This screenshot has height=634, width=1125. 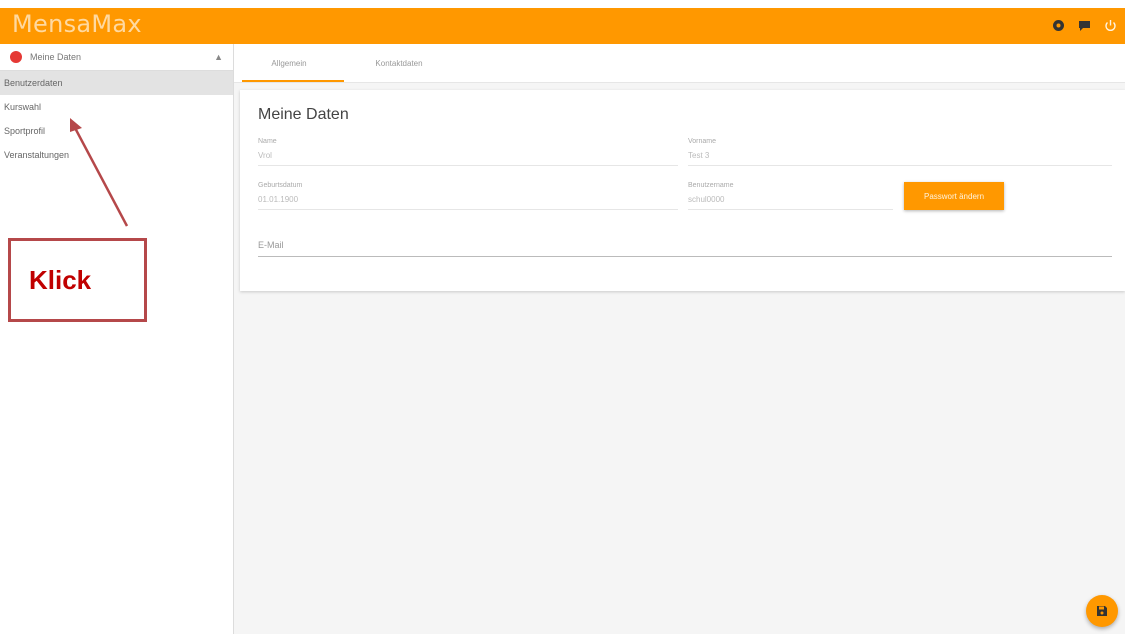 I want to click on chat-icon, so click(x=1084, y=25).